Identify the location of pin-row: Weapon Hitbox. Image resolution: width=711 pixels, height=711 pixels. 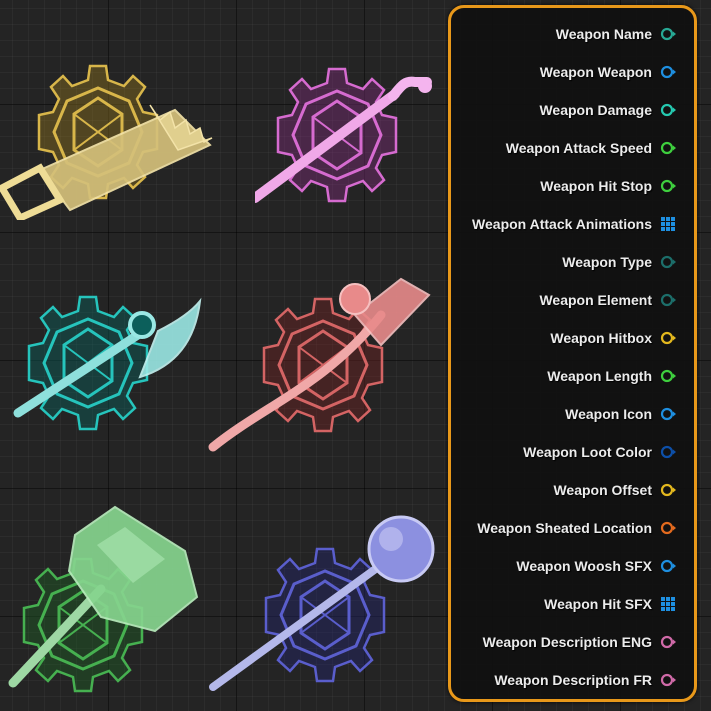
(613, 338).